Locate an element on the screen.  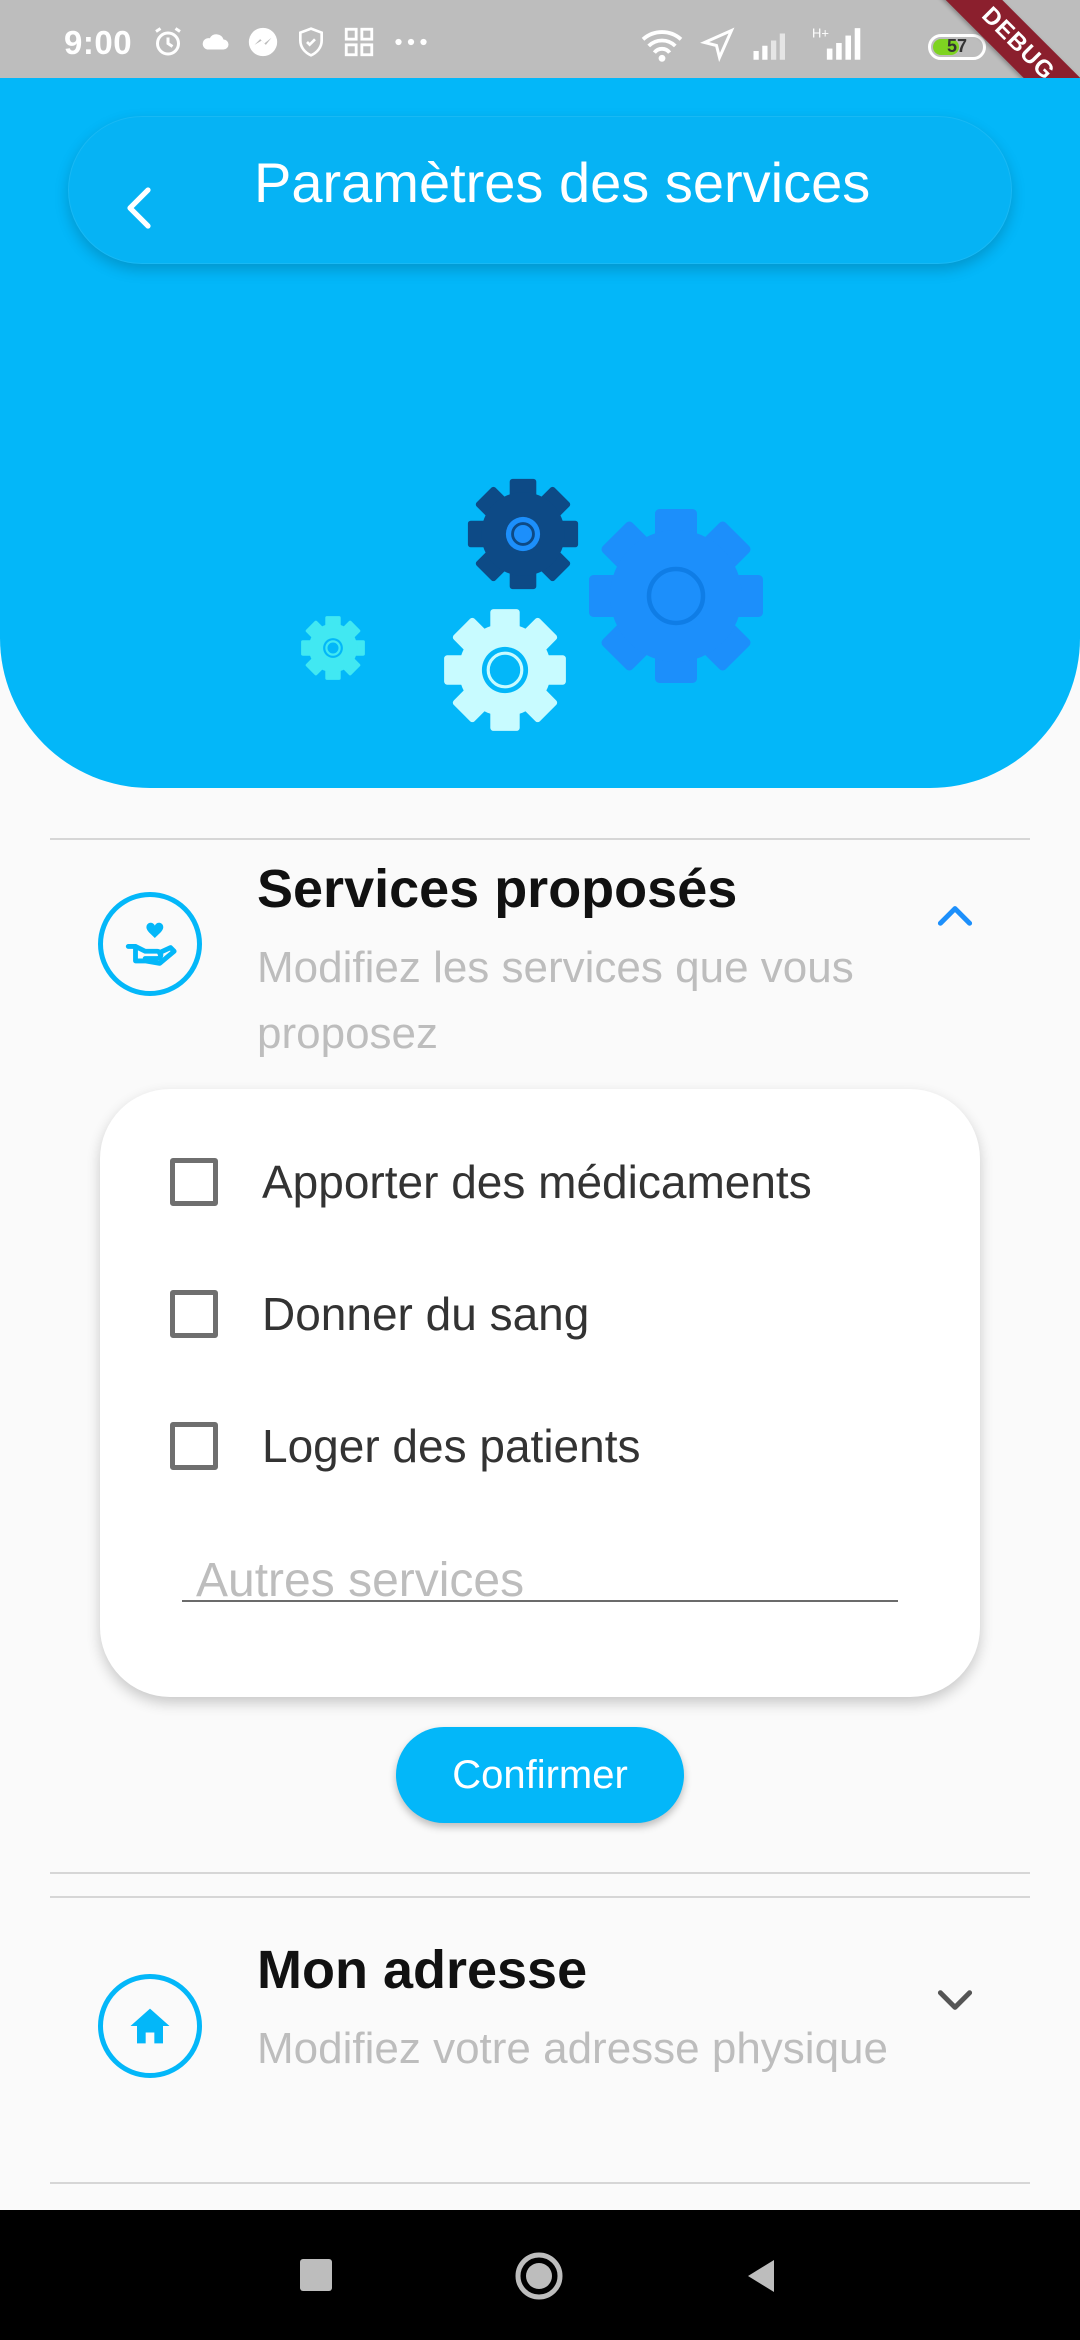
gear-small-icon is located at coordinates (333, 648).